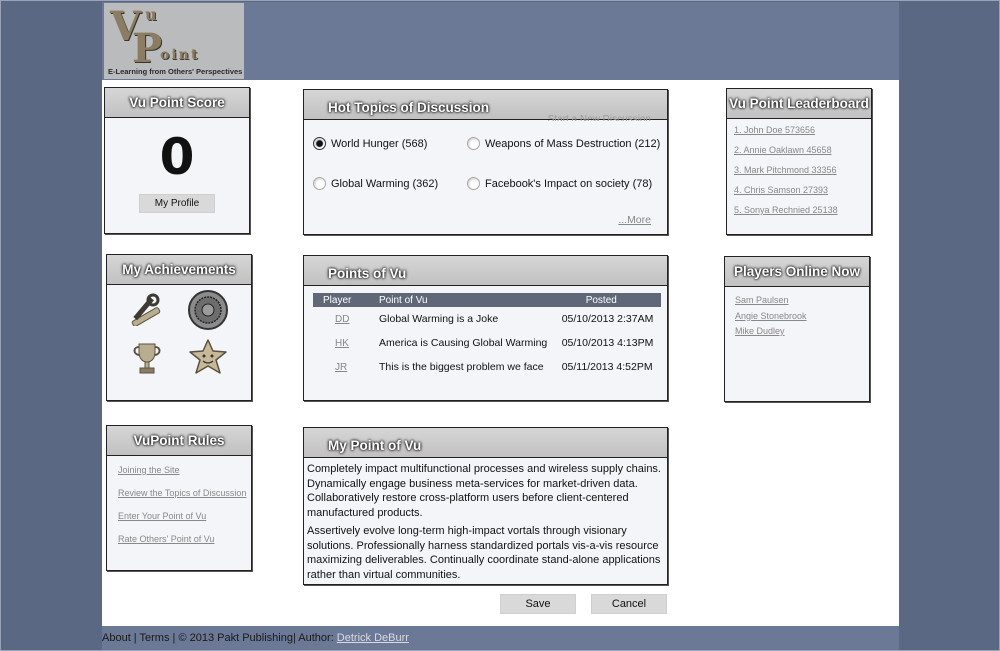 This screenshot has height=651, width=1000. What do you see at coordinates (184, 545) in the screenshot?
I see `rule-link: Rate Others' Point of Vu` at bounding box center [184, 545].